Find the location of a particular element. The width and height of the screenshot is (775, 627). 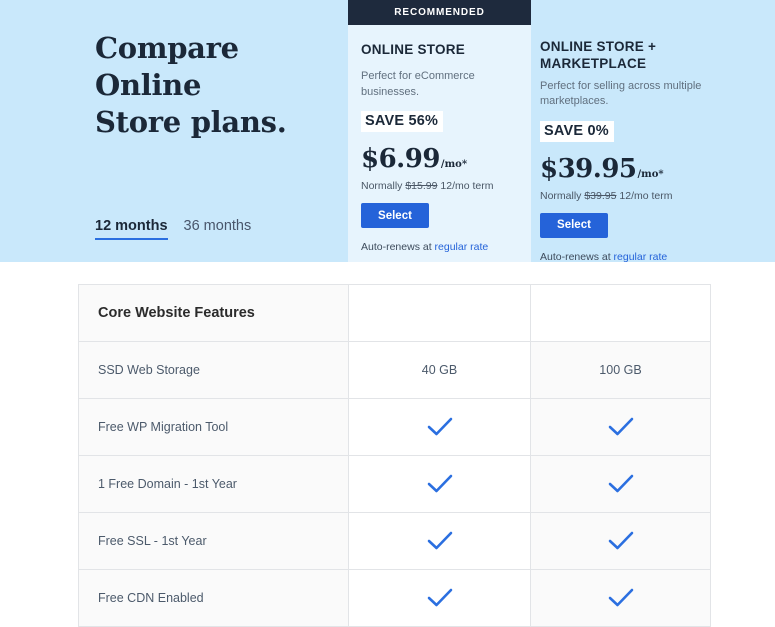

price-amount: $39.95 is located at coordinates (588, 168).